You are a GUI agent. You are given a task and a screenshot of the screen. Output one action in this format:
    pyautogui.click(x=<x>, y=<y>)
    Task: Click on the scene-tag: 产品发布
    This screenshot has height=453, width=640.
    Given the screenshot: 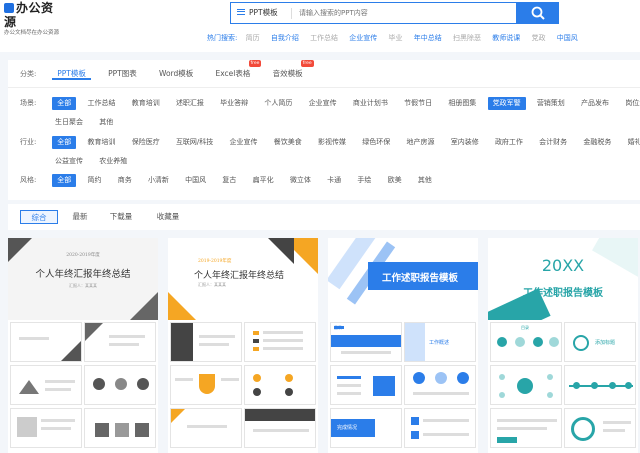 What is the action you would take?
    pyautogui.click(x=595, y=103)
    